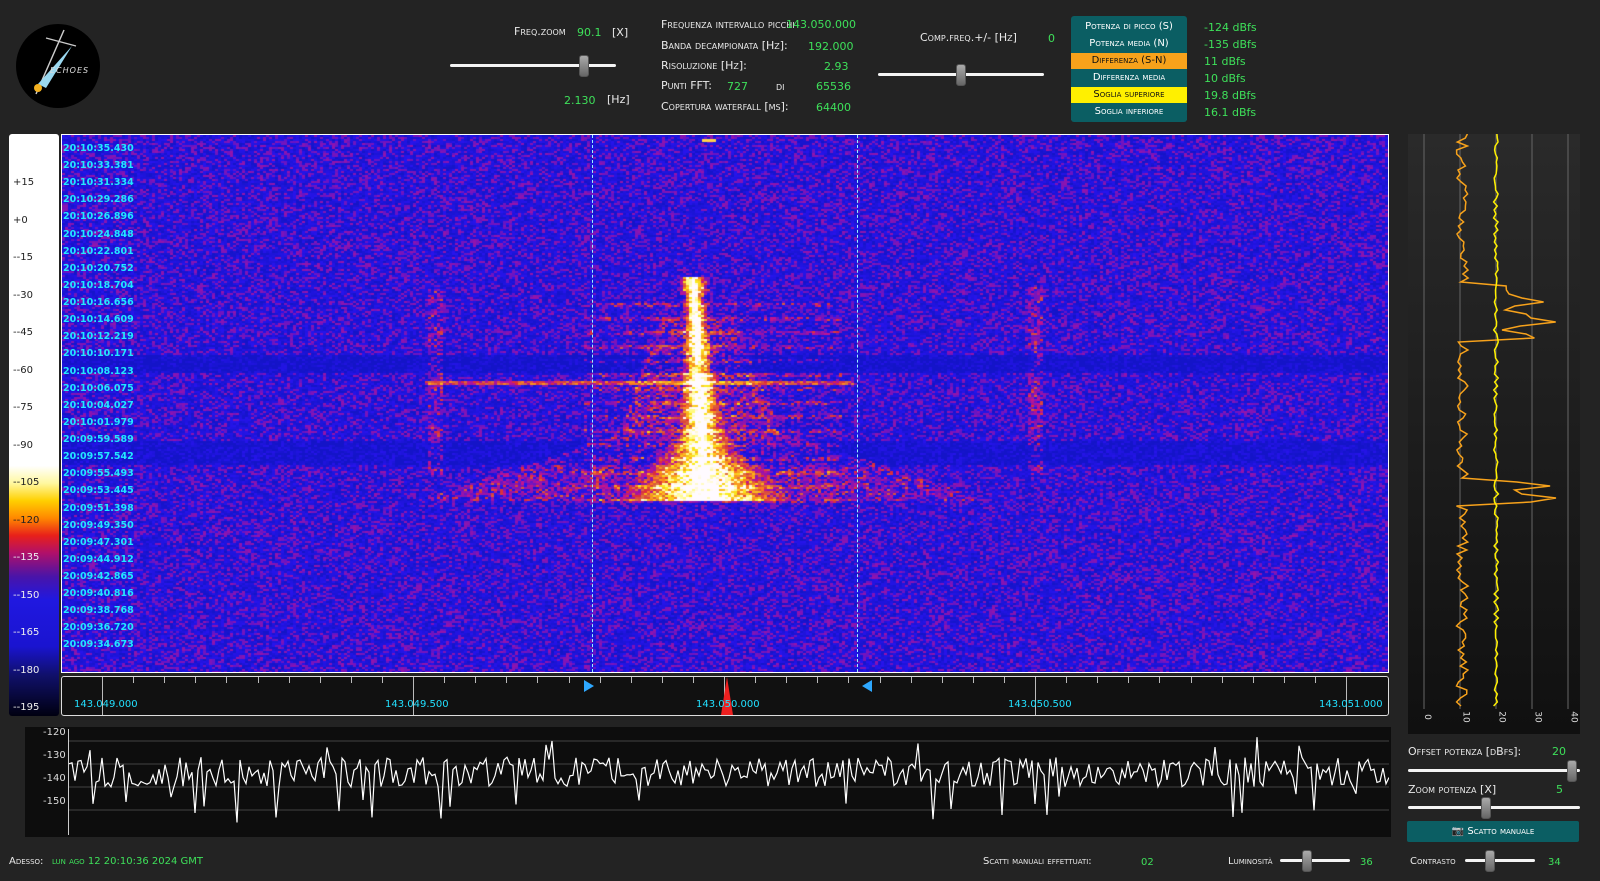 The width and height of the screenshot is (1600, 881). What do you see at coordinates (98, 234) in the screenshot?
I see `waterfall-timestamp: 20:10:24.848` at bounding box center [98, 234].